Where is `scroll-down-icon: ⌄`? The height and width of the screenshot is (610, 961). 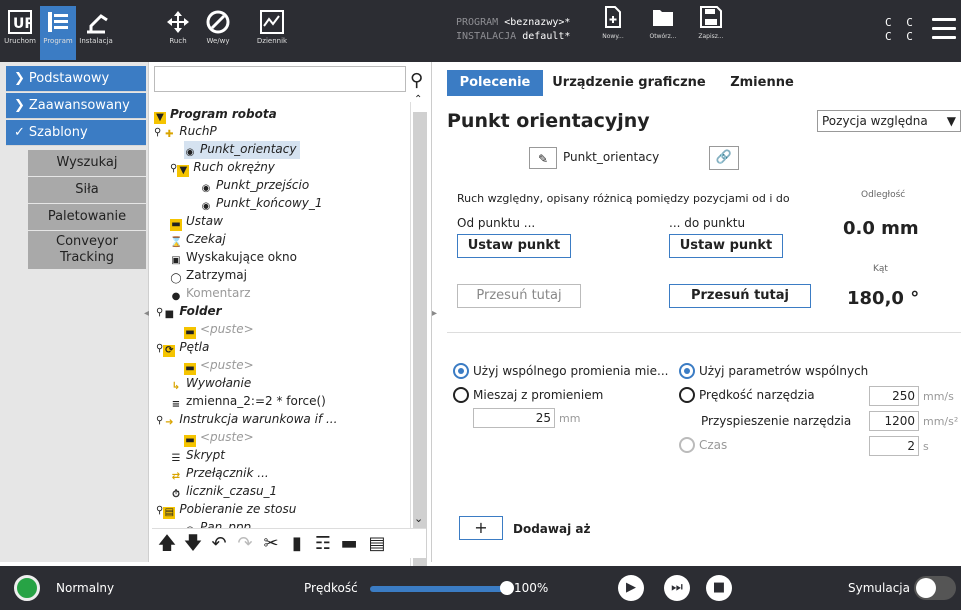 scroll-down-icon: ⌄ is located at coordinates (418, 518).